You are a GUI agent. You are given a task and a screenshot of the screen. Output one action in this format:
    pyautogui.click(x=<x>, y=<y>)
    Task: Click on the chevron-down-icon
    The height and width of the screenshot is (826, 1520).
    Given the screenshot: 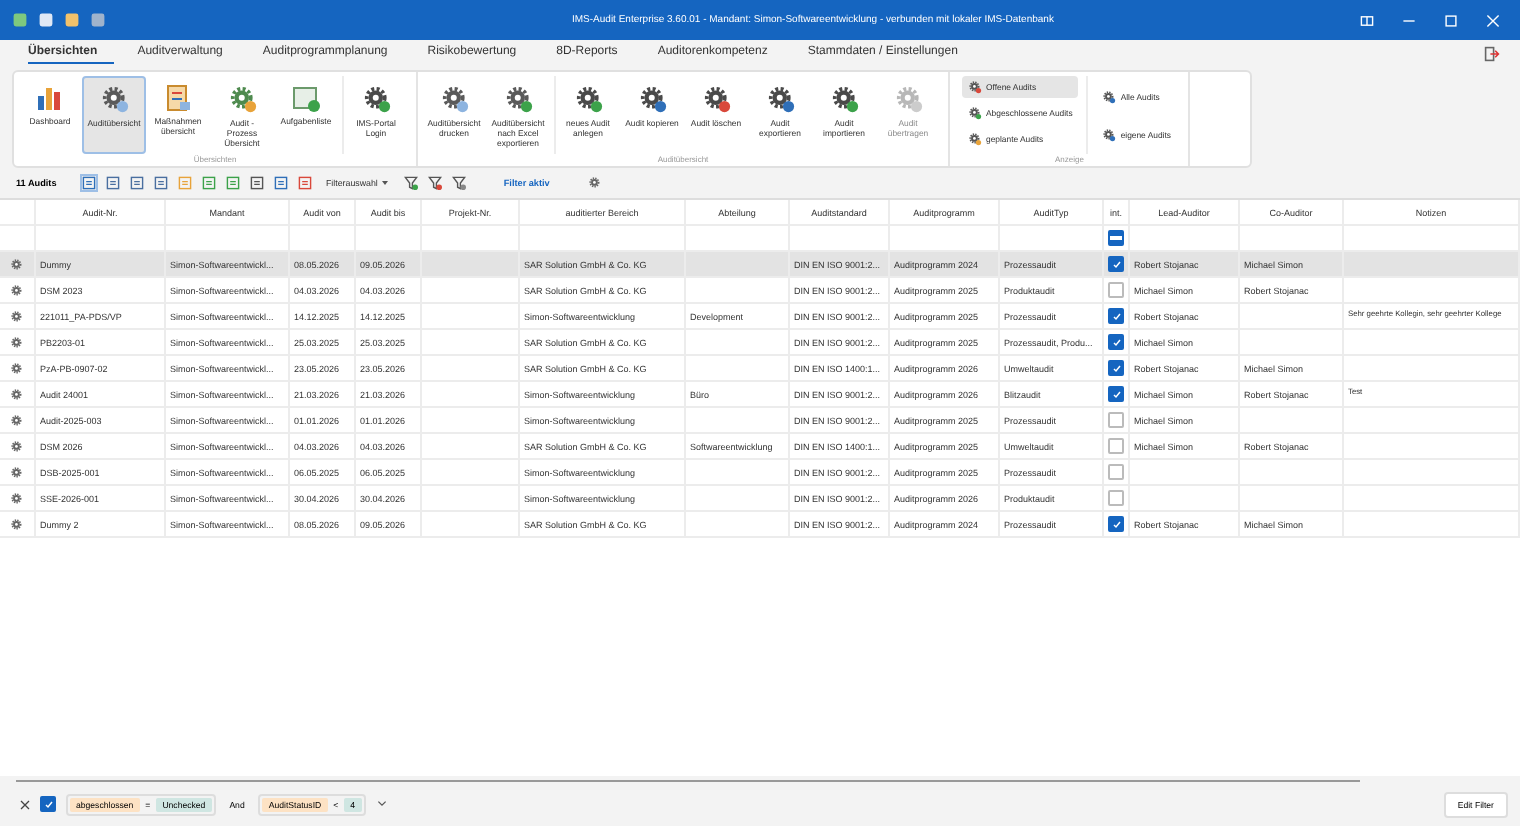 What is the action you would take?
    pyautogui.click(x=381, y=804)
    